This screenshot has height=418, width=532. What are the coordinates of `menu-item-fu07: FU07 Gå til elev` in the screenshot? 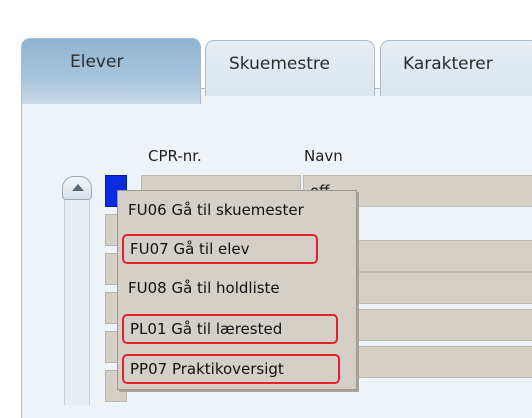 It's located at (220, 249).